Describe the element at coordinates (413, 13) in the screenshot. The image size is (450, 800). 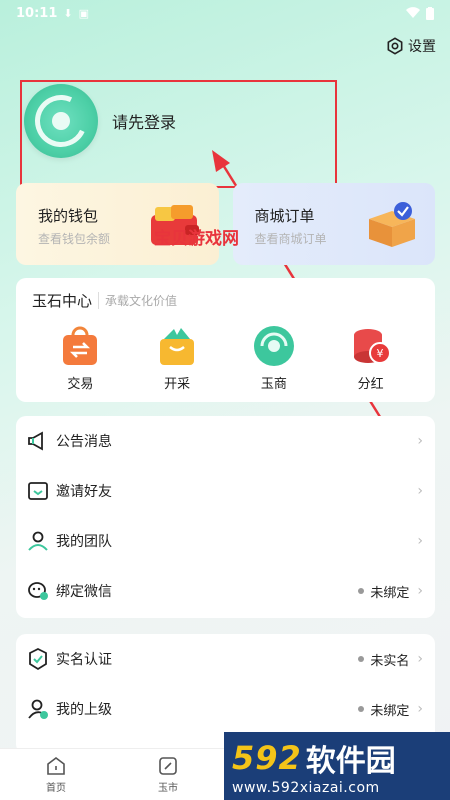
I see `wifi-icon` at that location.